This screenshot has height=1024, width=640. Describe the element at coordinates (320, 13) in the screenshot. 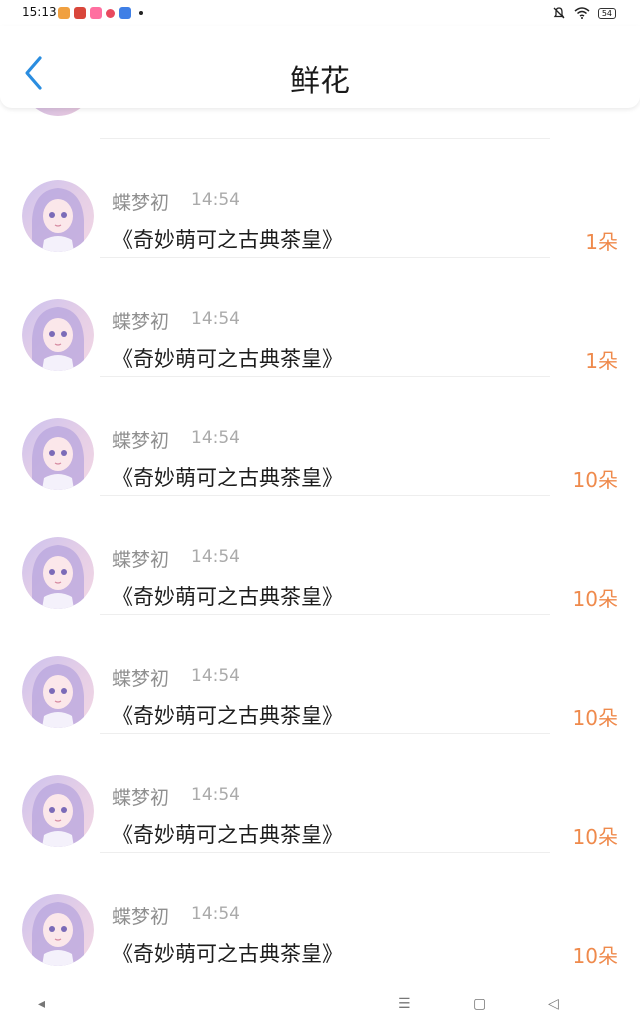

I see `status-bar: 15:13 54` at that location.